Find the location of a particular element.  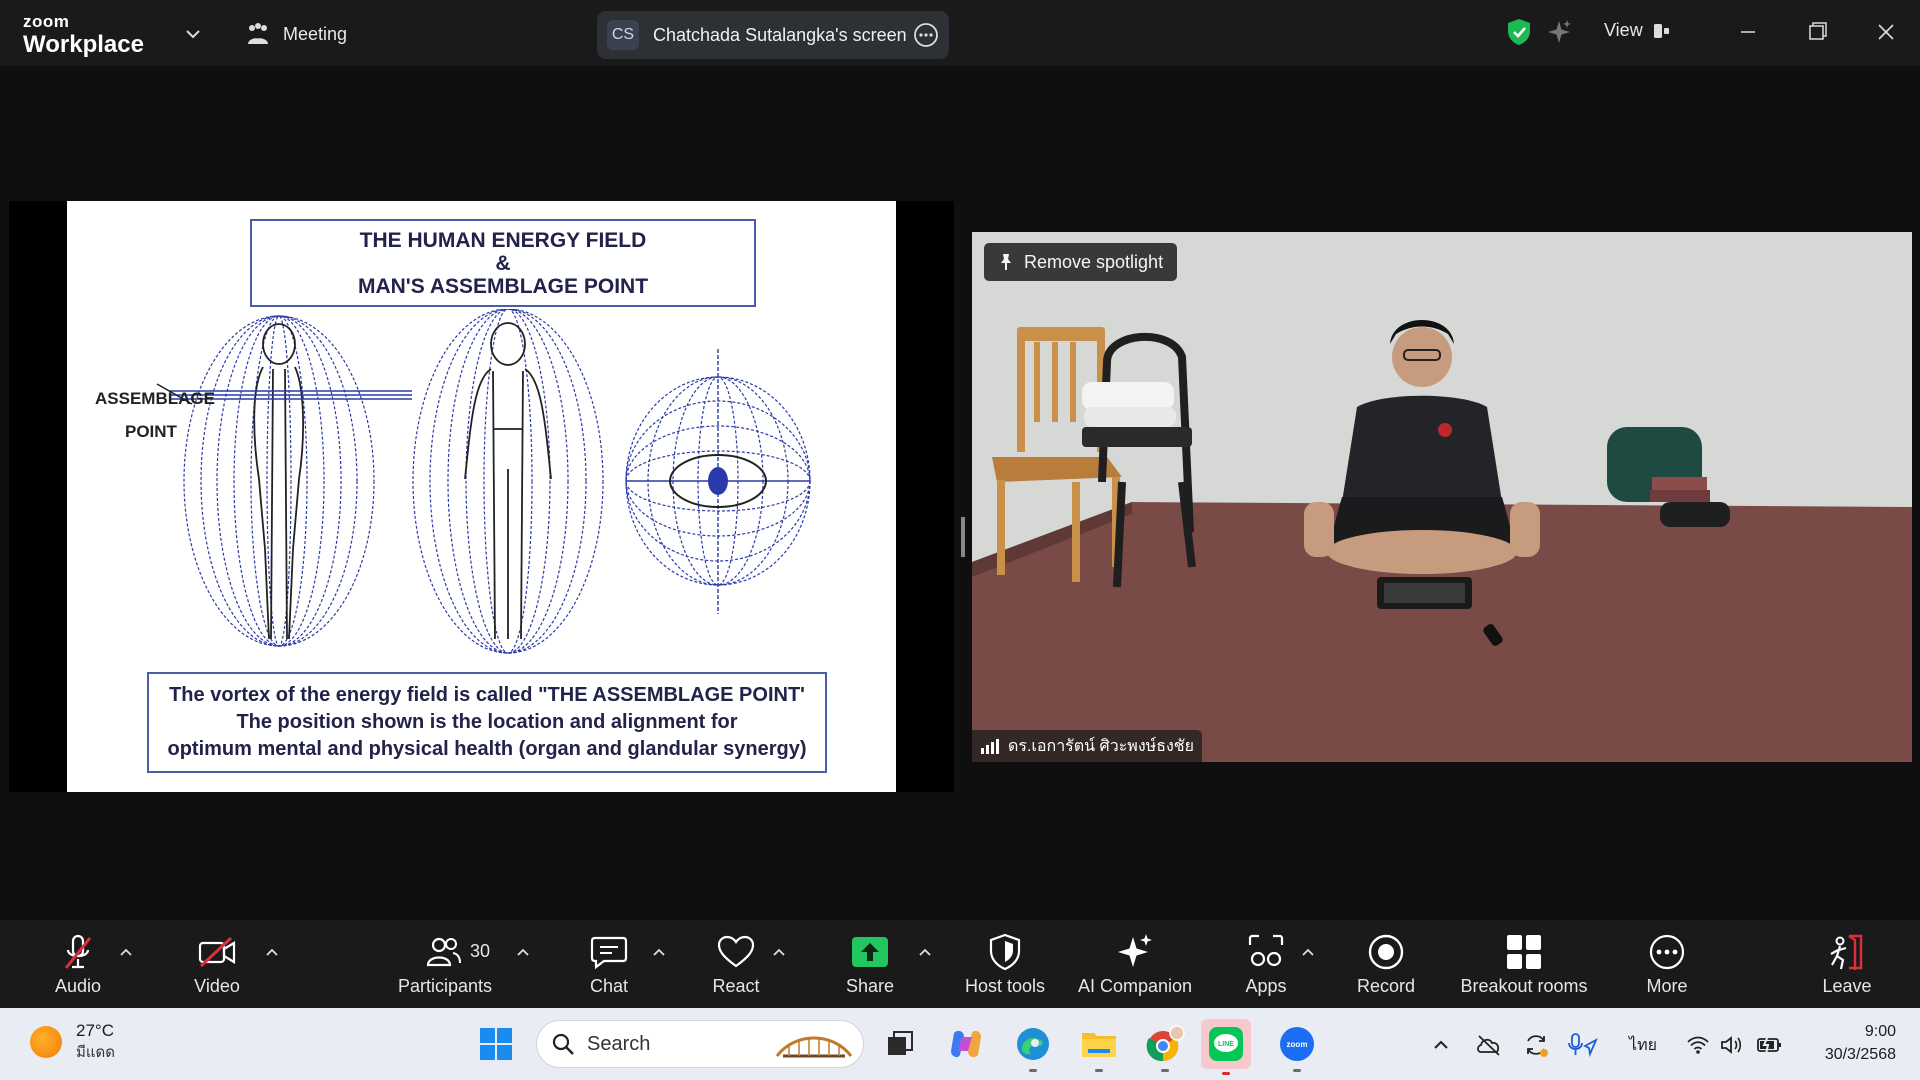

breakout-rooms-label: Breakout rooms is located at coordinates (1524, 986).